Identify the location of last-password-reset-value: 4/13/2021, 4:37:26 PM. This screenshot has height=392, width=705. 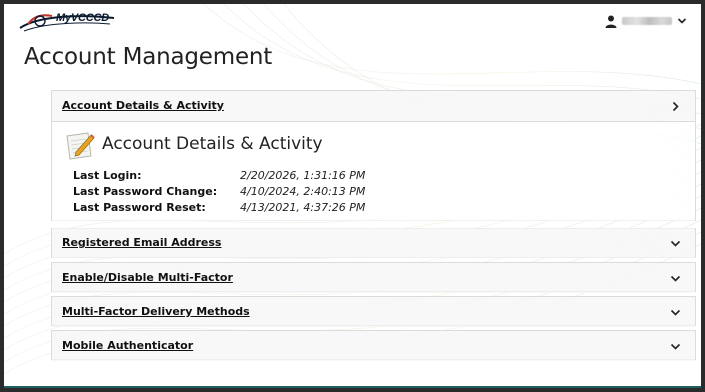
(303, 207).